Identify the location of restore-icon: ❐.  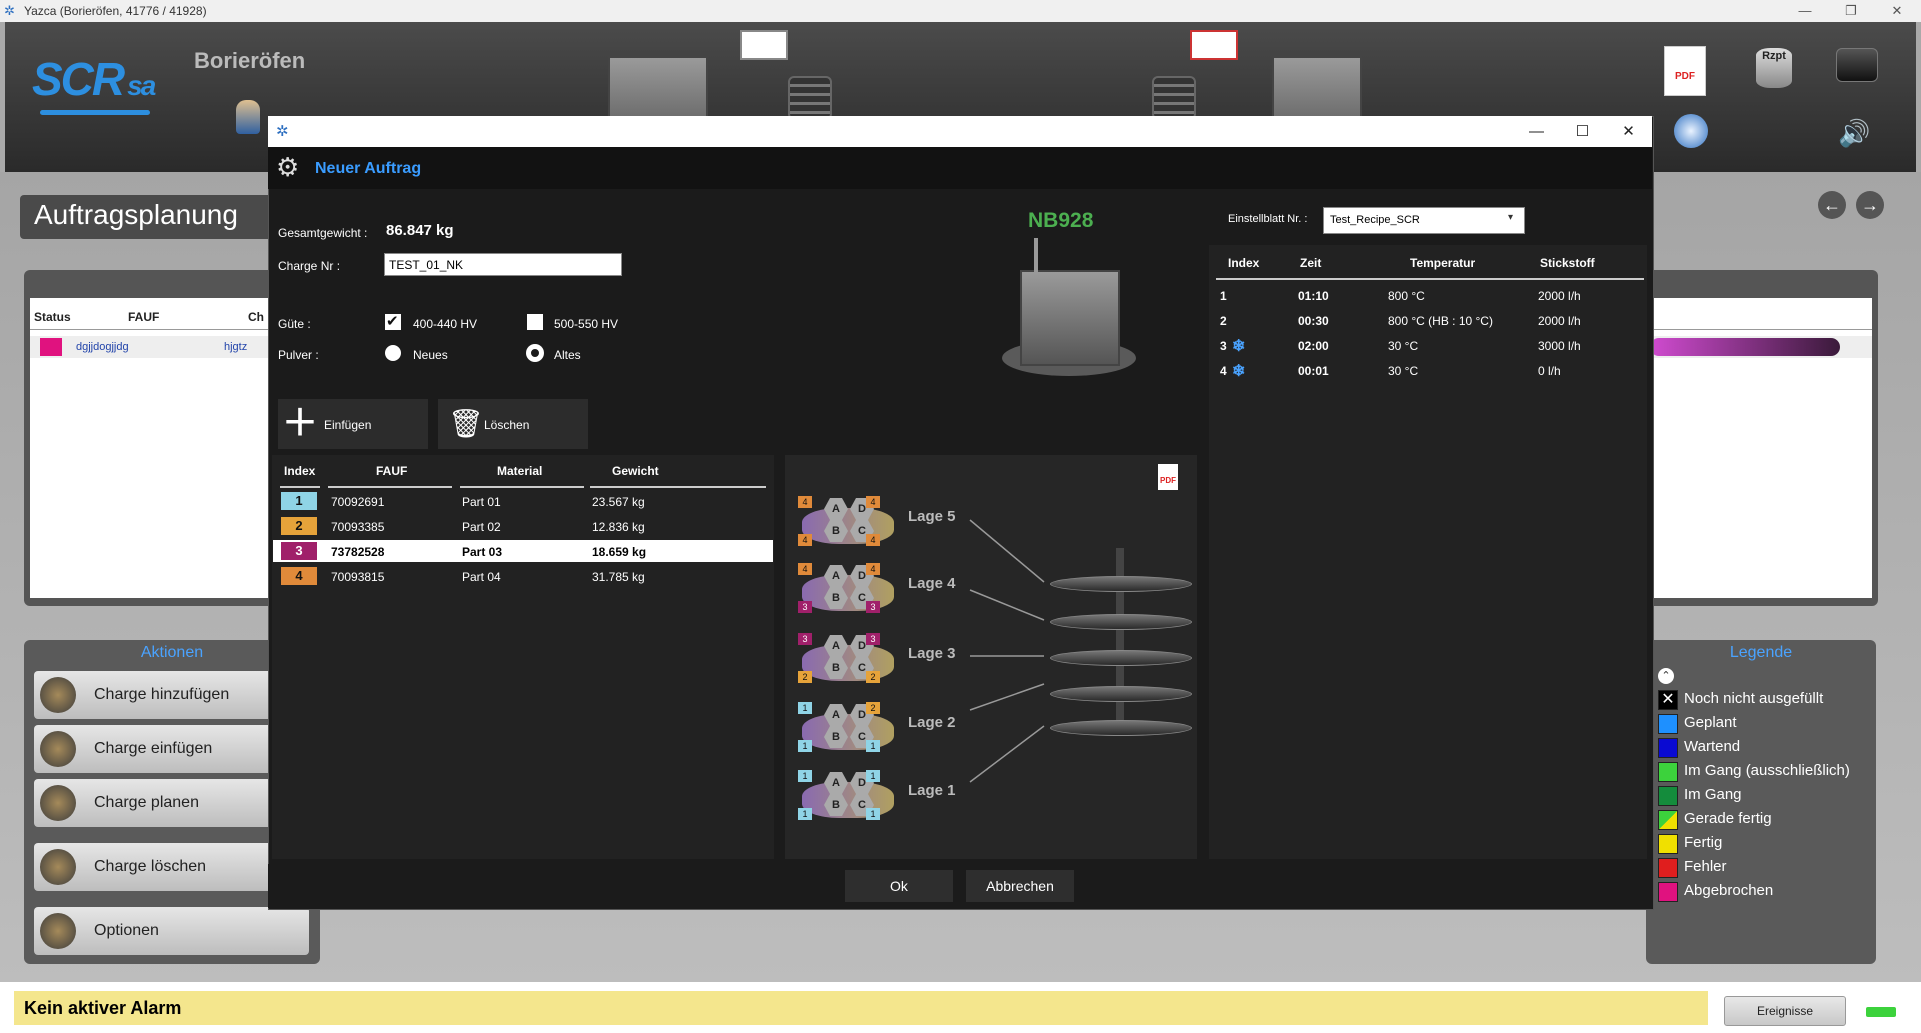
(1851, 11).